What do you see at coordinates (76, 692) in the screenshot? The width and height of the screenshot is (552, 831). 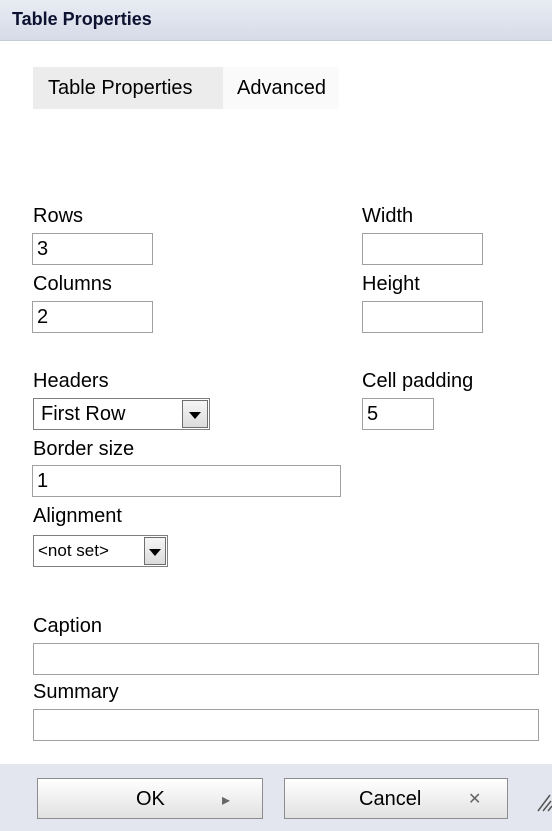 I see `summary-label: Summary` at bounding box center [76, 692].